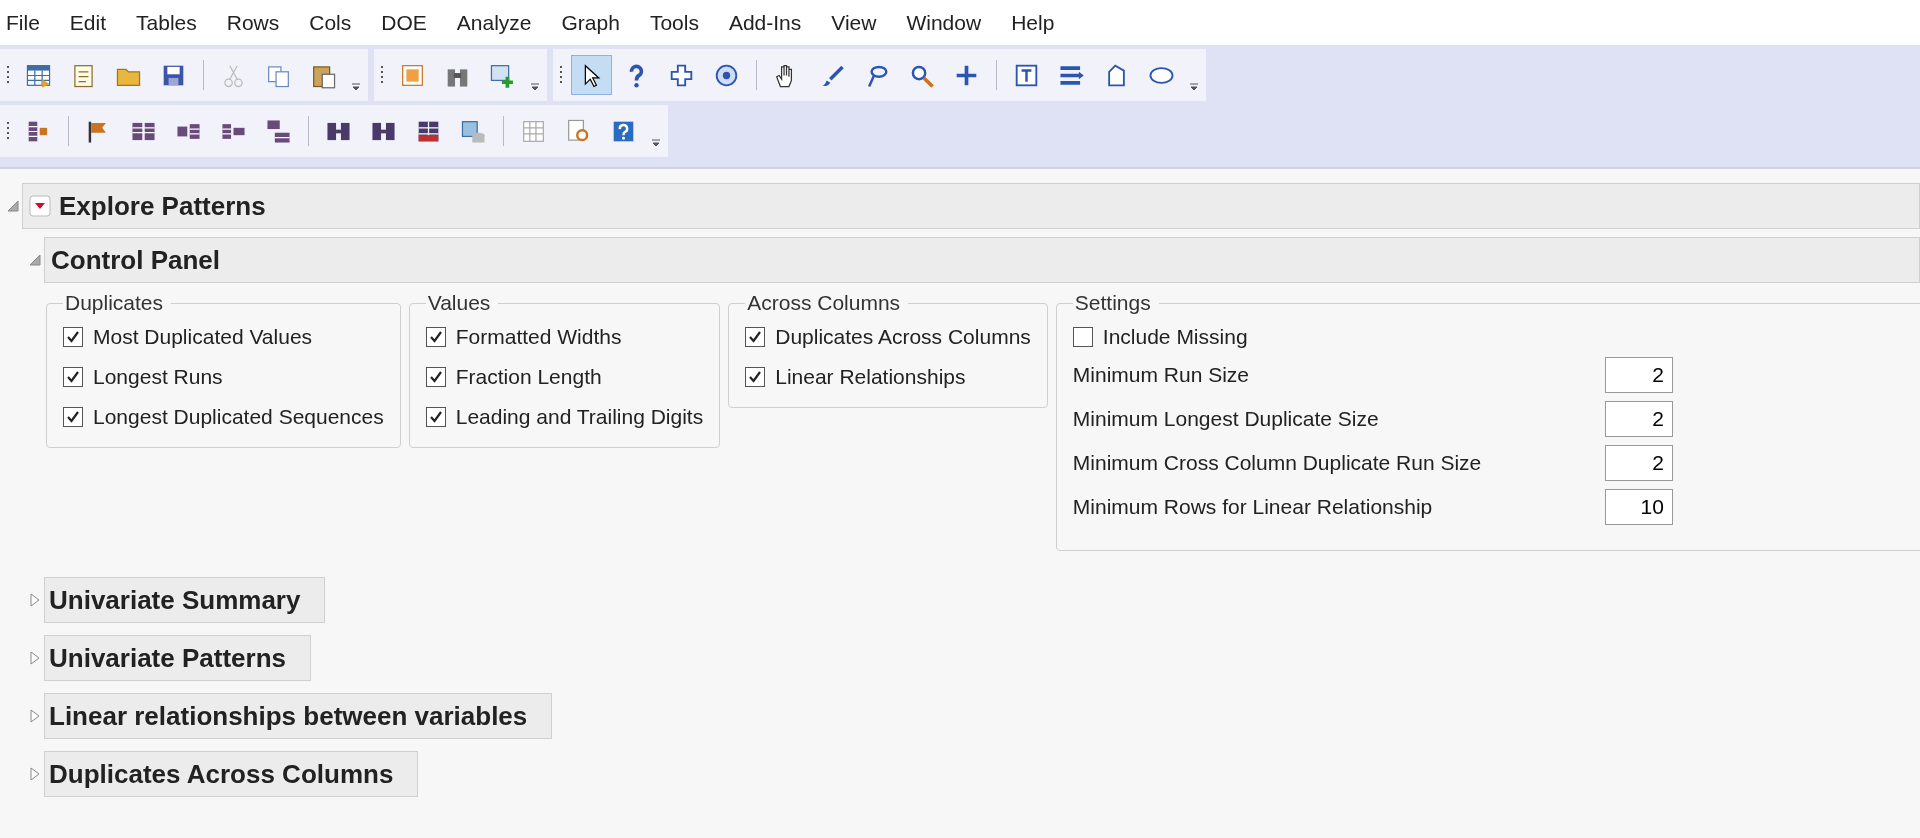 The height and width of the screenshot is (838, 1920). What do you see at coordinates (765, 22) in the screenshot?
I see `menu-item: Add-Ins` at bounding box center [765, 22].